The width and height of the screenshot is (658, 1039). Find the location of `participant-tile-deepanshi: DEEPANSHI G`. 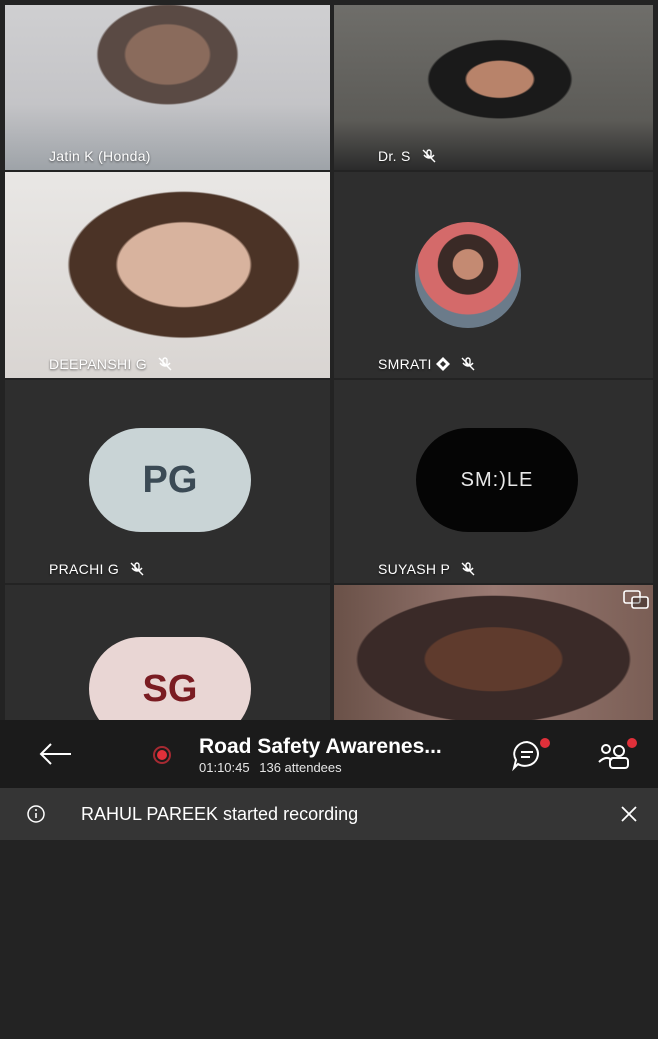

participant-tile-deepanshi: DEEPANSHI G is located at coordinates (167, 275).